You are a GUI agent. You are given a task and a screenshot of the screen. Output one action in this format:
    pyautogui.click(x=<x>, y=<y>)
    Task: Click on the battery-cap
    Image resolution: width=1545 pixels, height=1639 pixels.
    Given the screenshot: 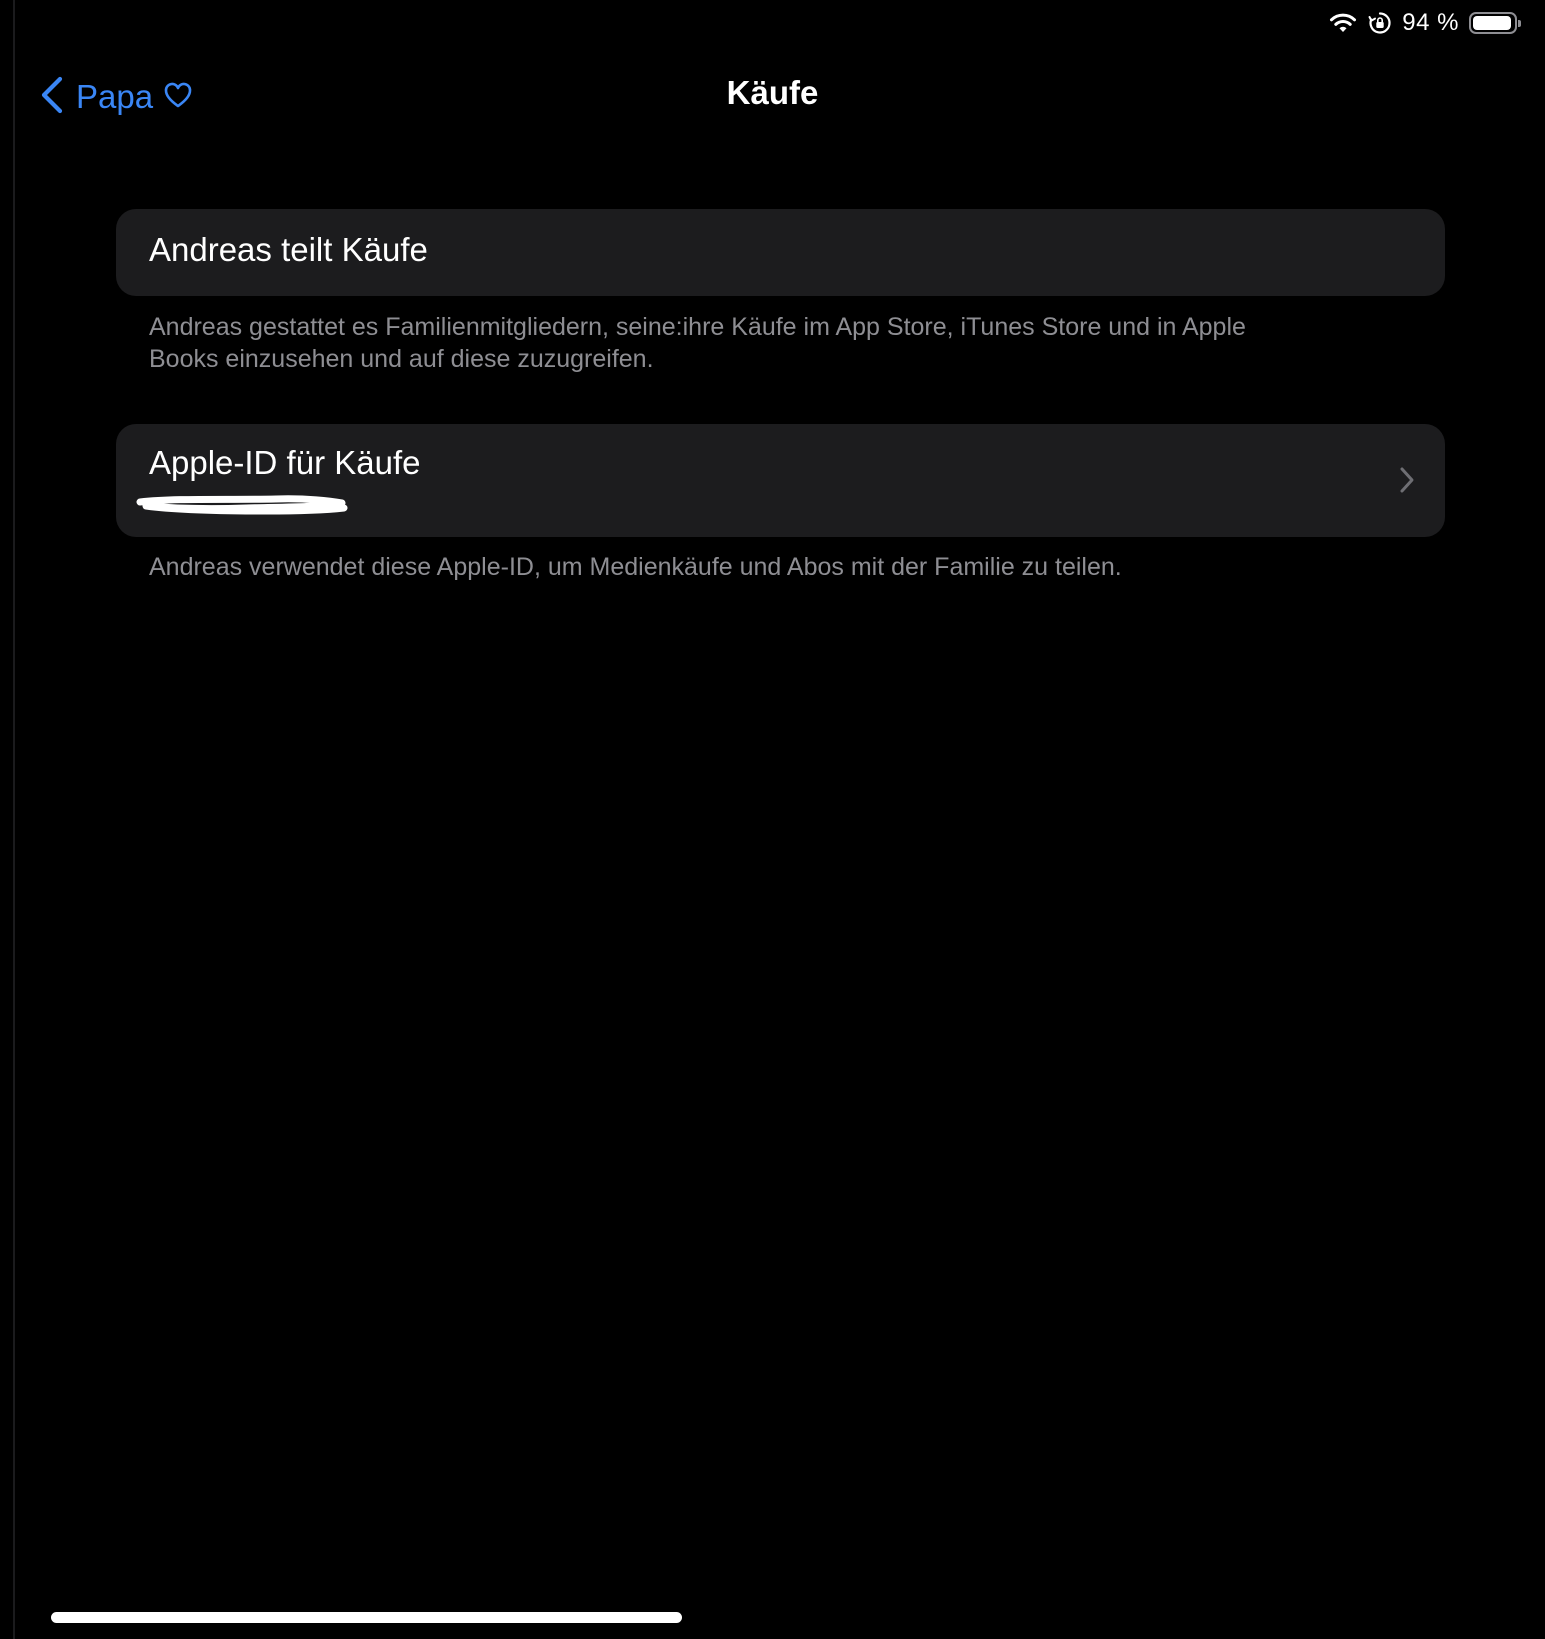 What is the action you would take?
    pyautogui.click(x=1519, y=23)
    